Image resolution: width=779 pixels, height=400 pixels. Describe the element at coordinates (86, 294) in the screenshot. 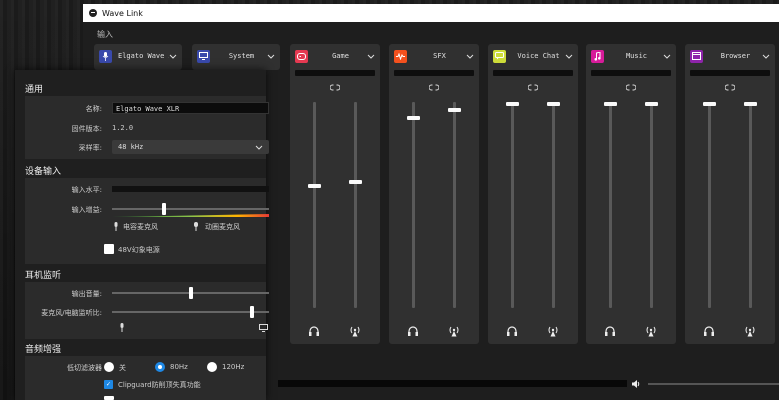

I see `output-volume-label: 输出音量:` at that location.